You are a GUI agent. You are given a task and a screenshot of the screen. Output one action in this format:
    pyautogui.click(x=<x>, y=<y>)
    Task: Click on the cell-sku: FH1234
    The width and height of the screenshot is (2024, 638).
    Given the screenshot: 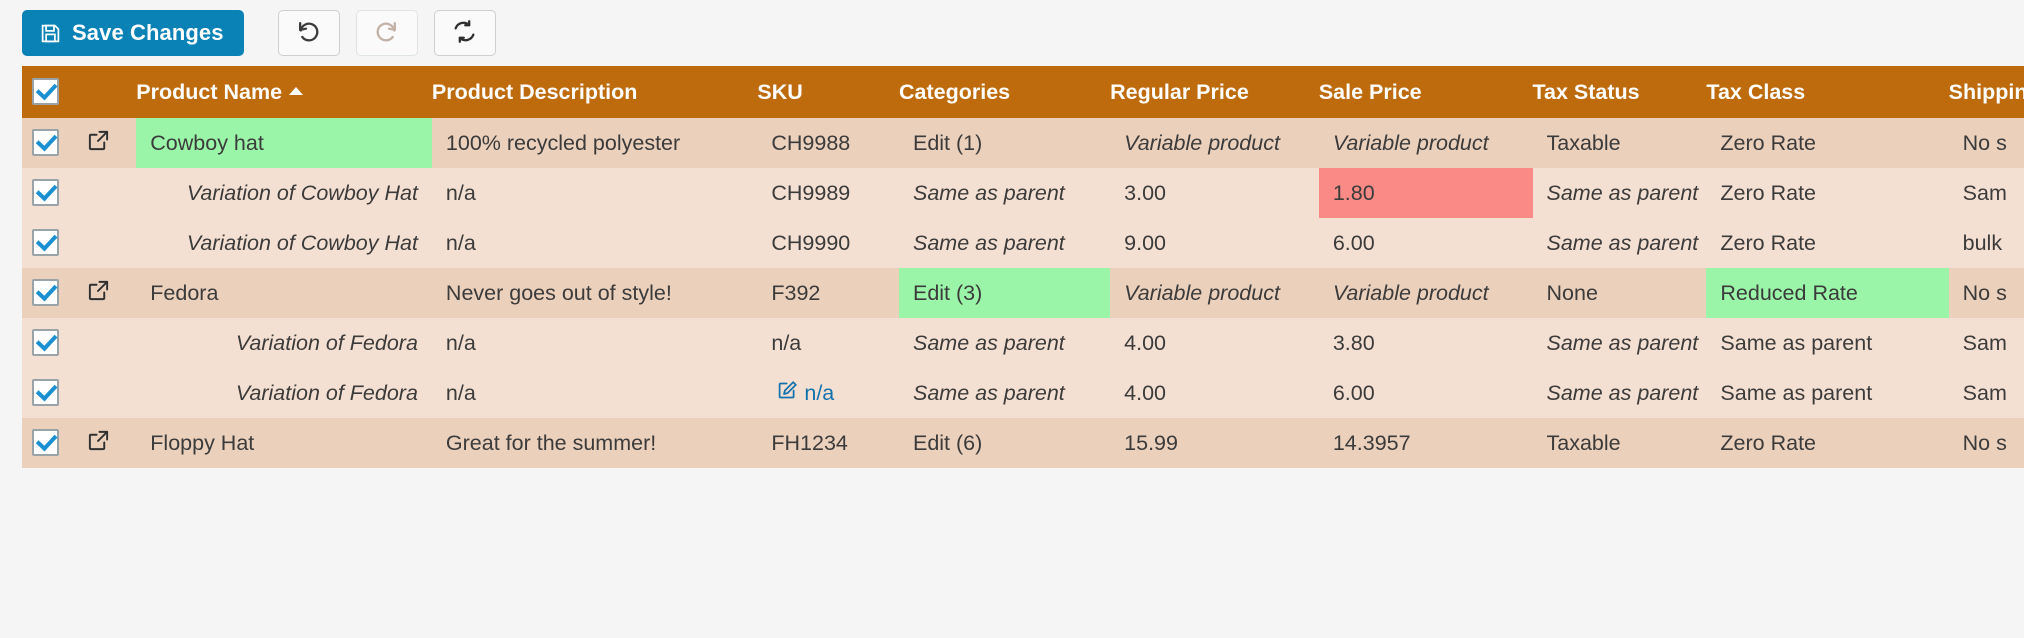 What is the action you would take?
    pyautogui.click(x=828, y=443)
    